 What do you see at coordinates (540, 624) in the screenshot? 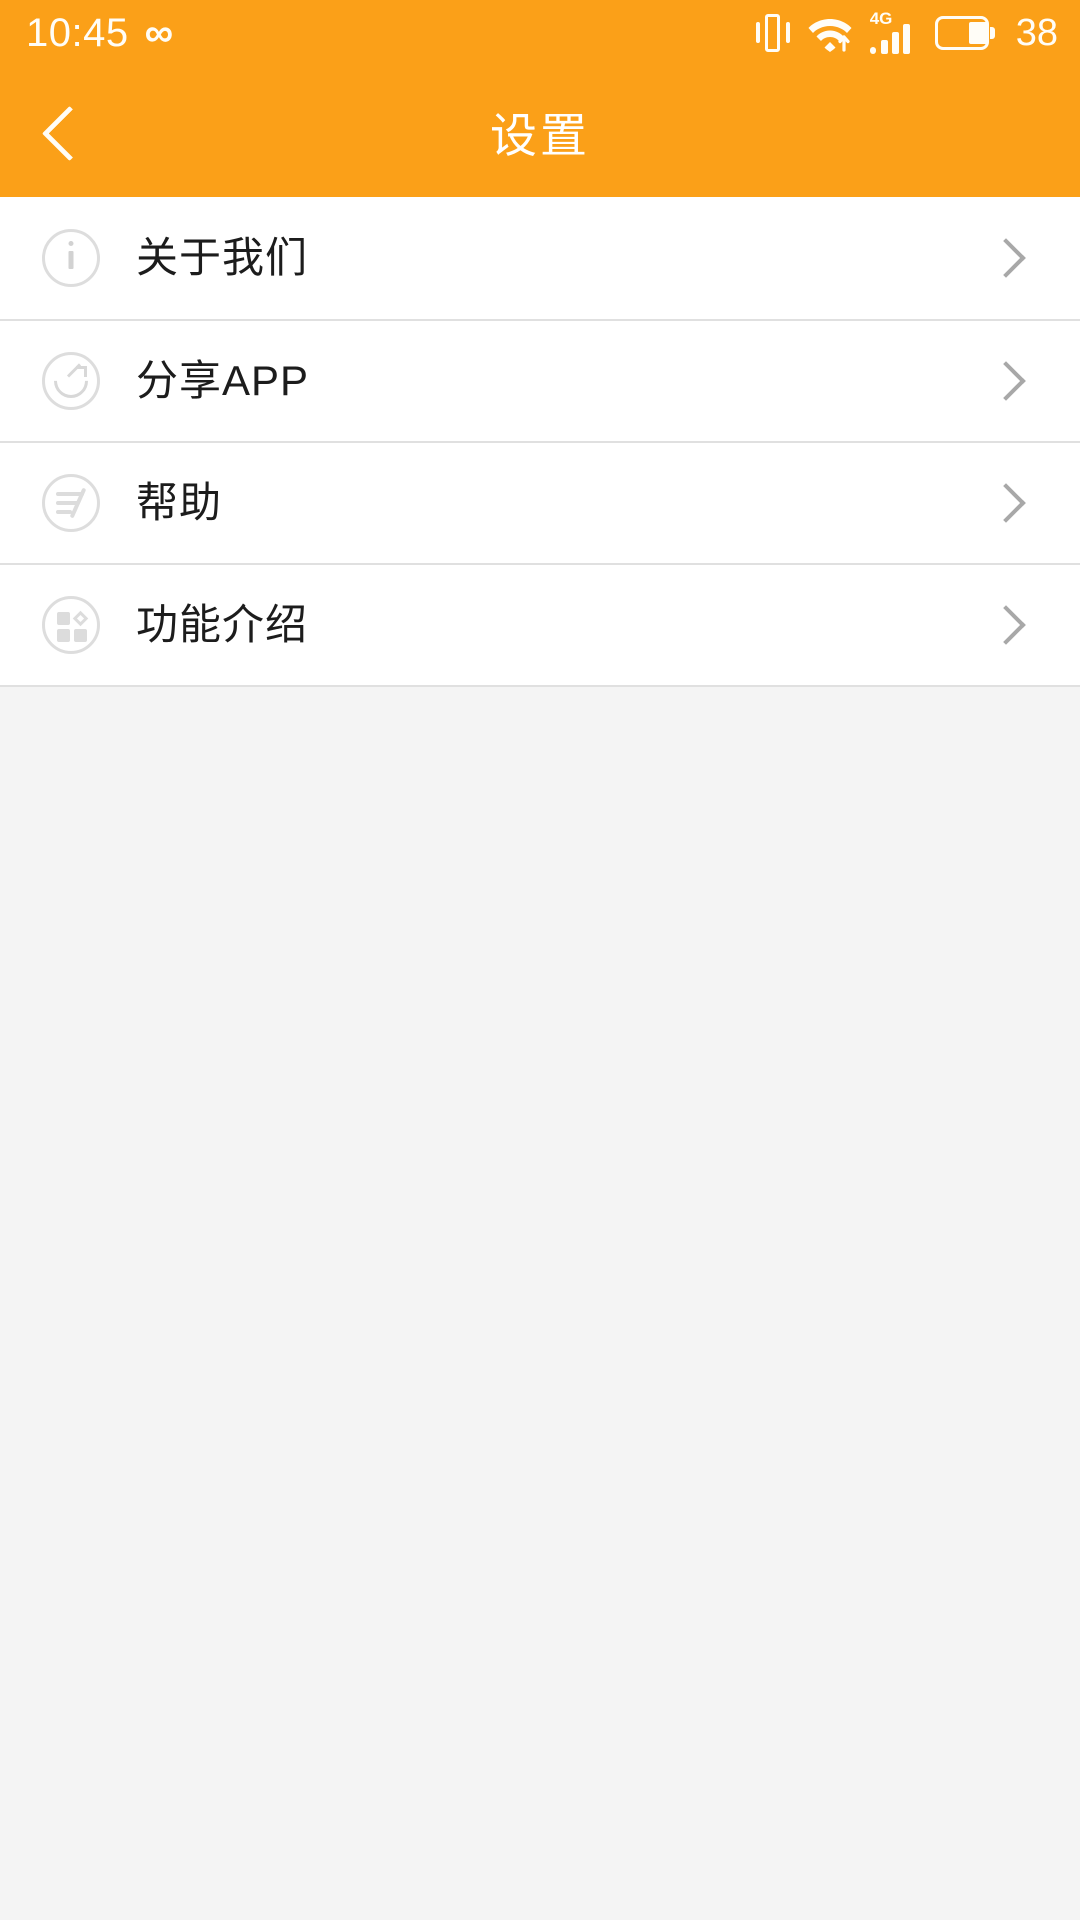
I see `list-item-feature-intro: 功能介绍` at bounding box center [540, 624].